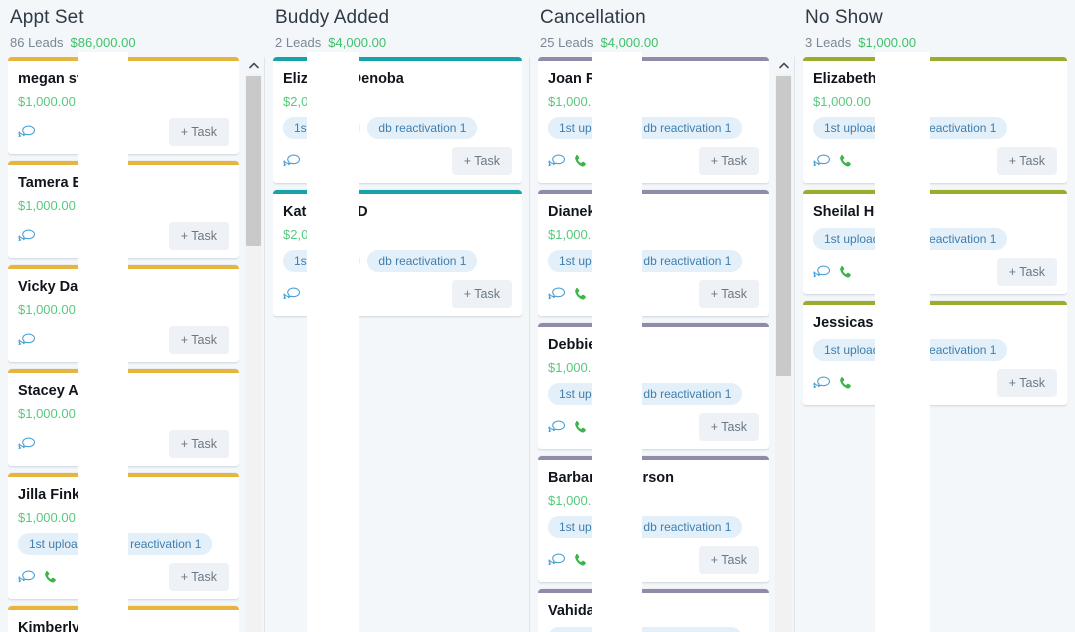 The width and height of the screenshot is (1075, 632). What do you see at coordinates (653, 478) in the screenshot?
I see `lead-name: Barbara Anderson` at bounding box center [653, 478].